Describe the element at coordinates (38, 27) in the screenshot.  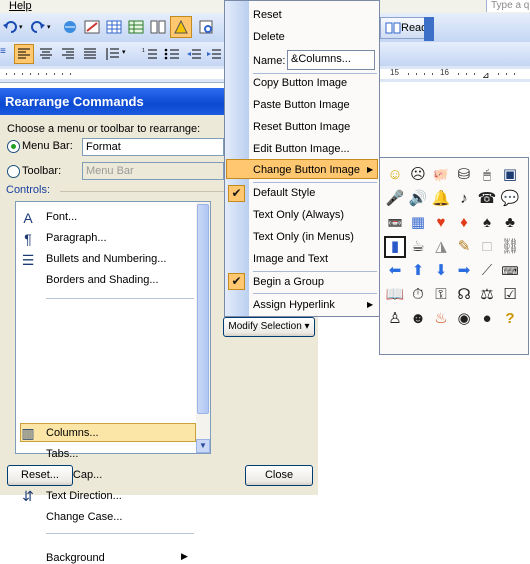
I see `redo-icon` at that location.